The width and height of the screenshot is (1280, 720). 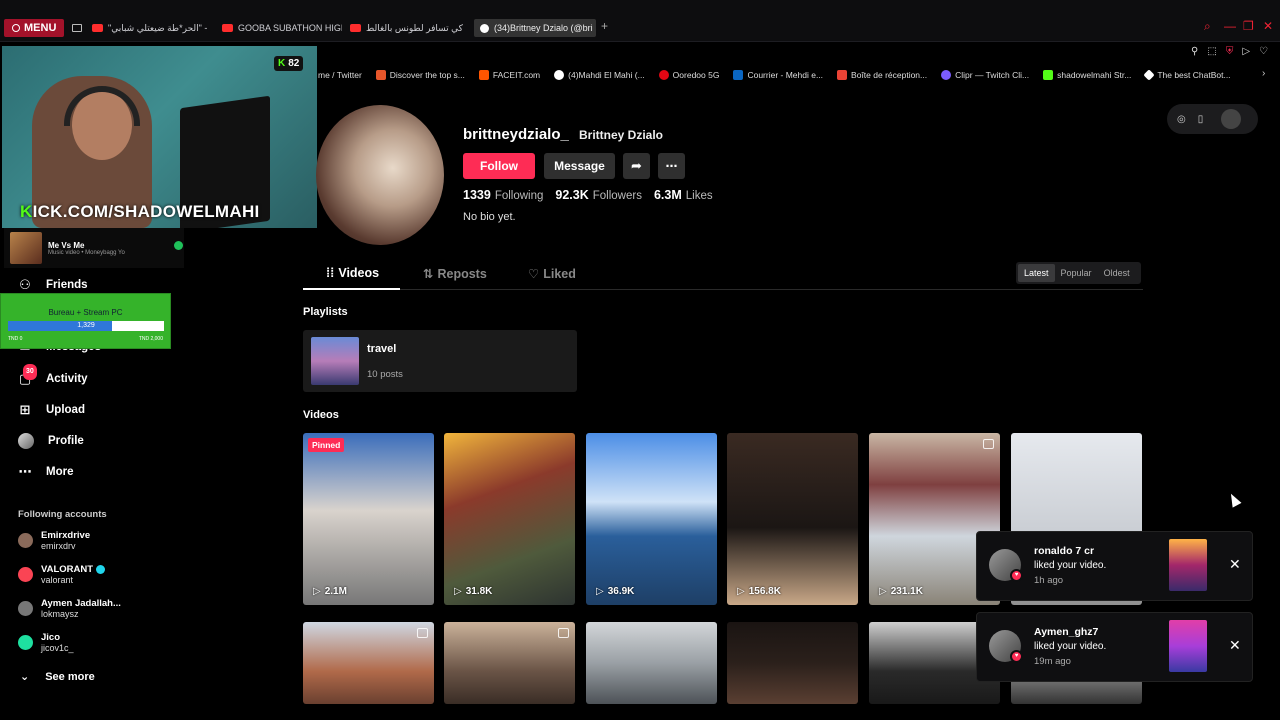 I want to click on close-window-icon: ✕, so click(x=1268, y=26).